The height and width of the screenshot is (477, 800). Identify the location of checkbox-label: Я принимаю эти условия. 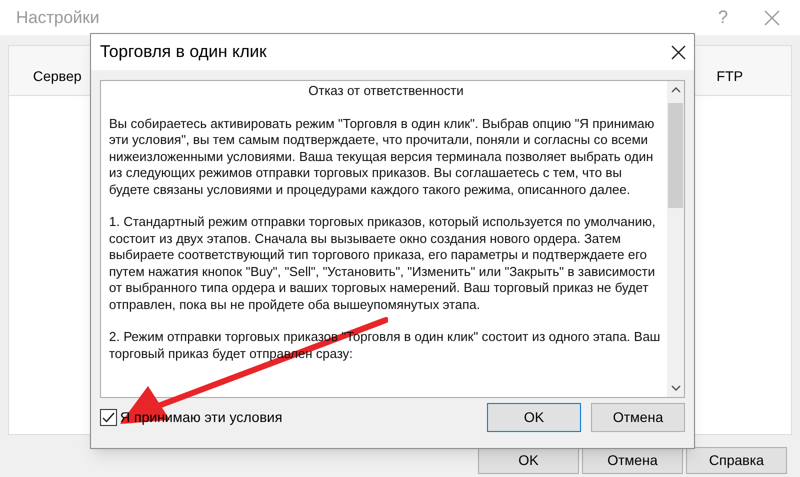
(201, 417).